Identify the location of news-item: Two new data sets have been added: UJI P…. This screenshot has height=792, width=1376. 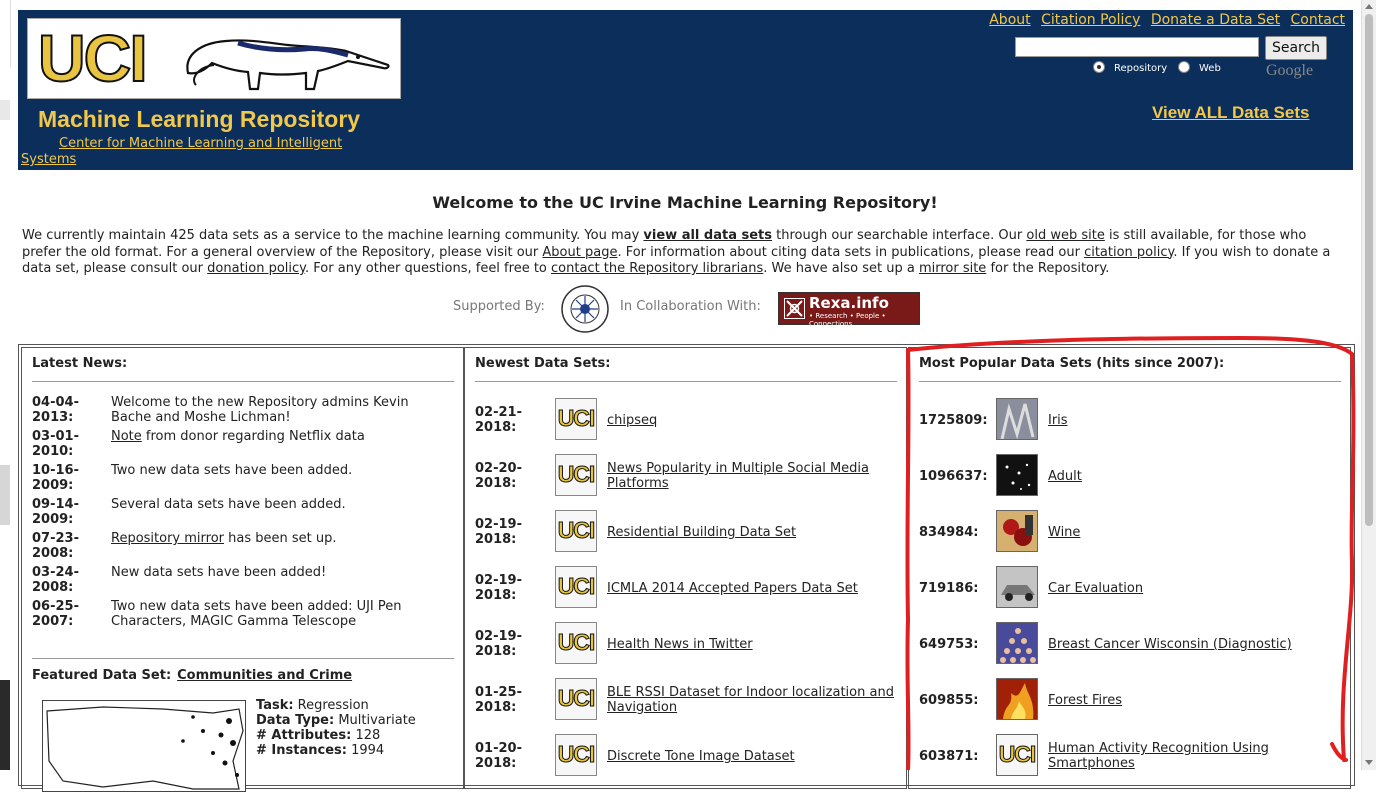
(256, 614).